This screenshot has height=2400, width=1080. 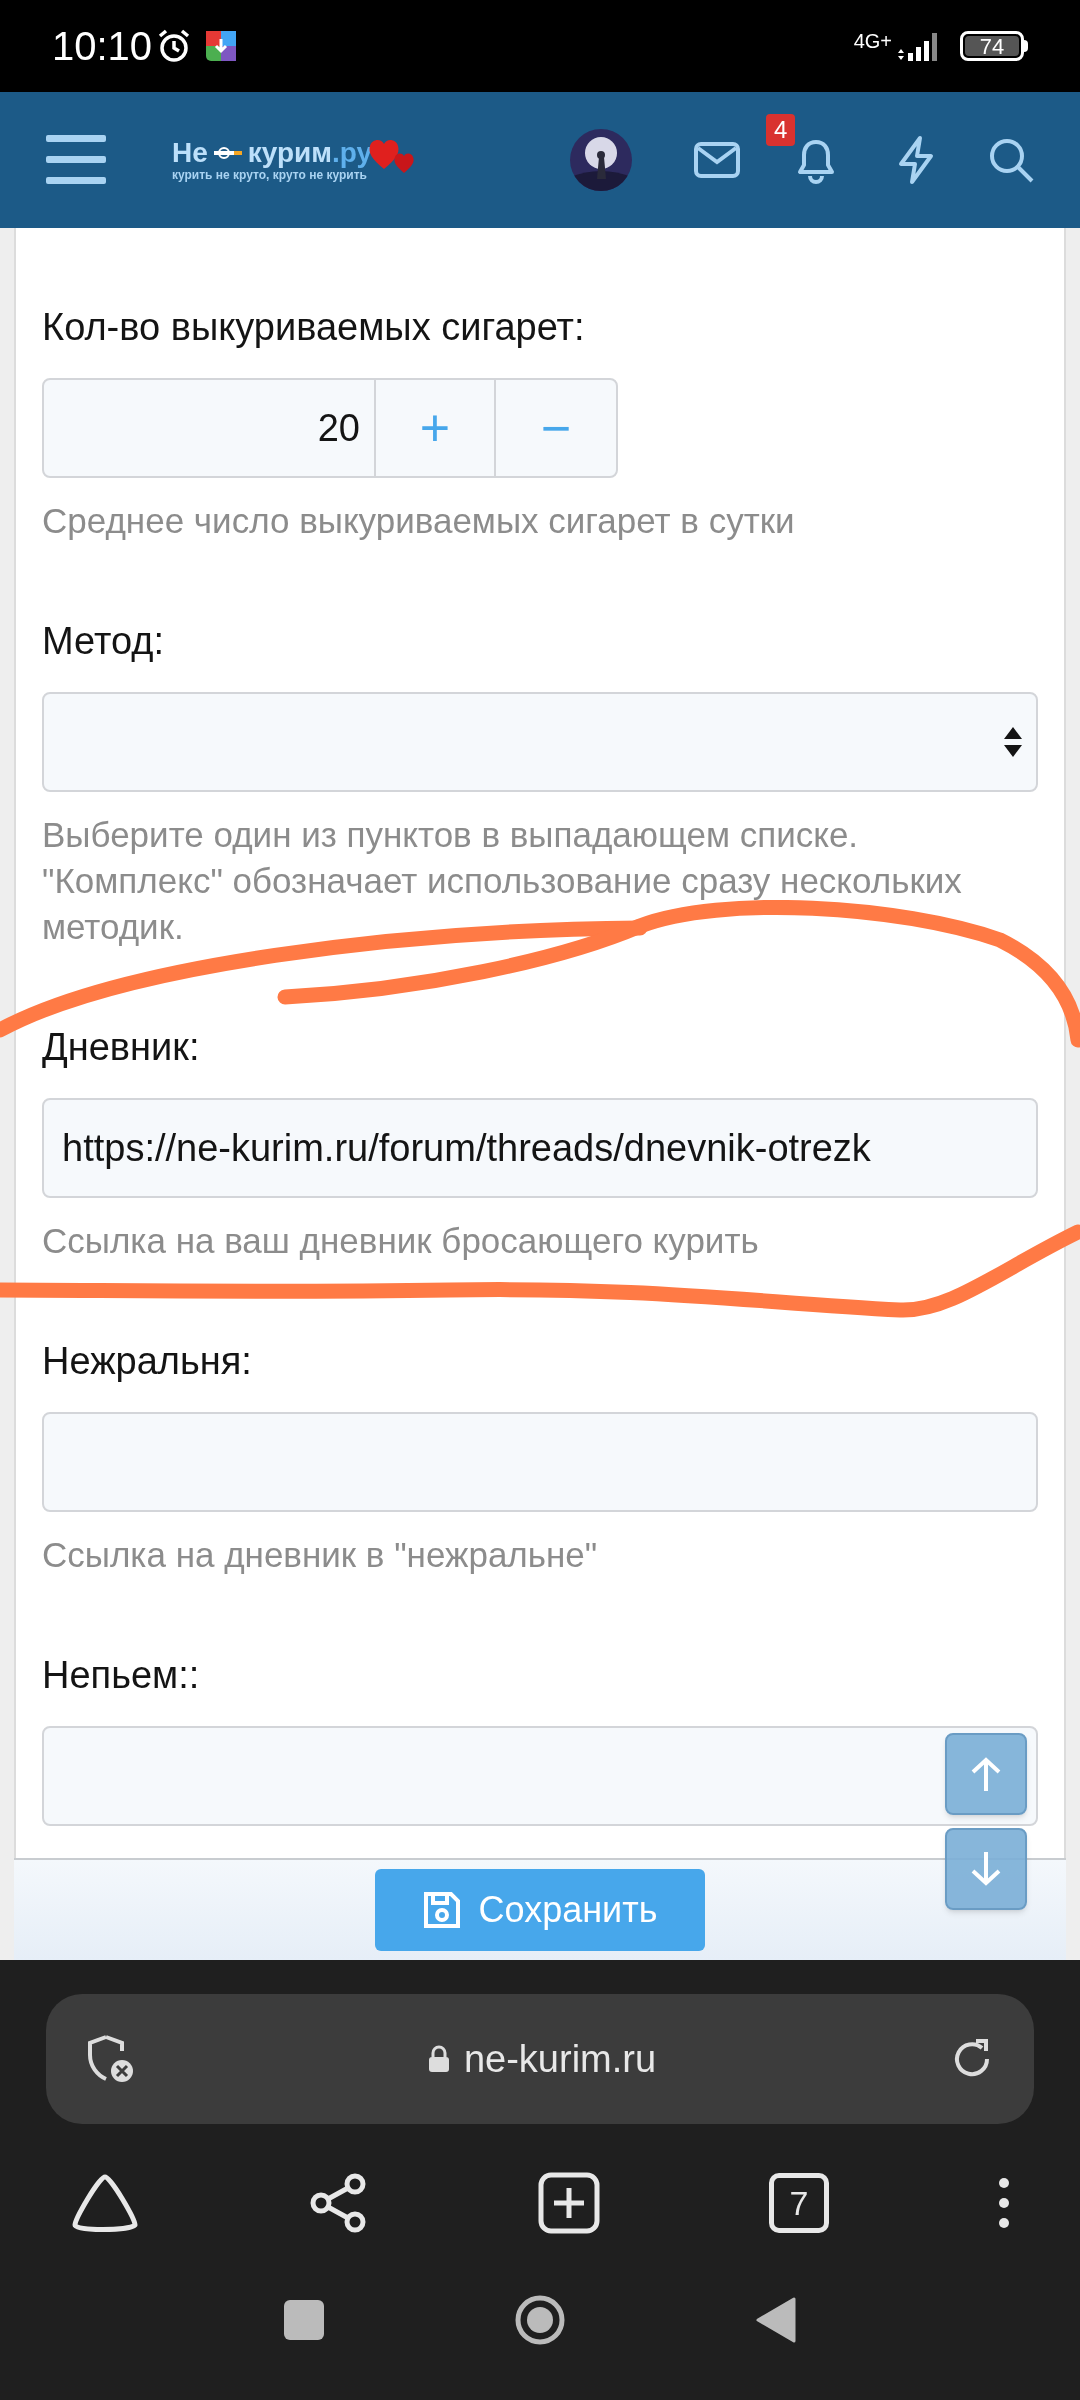 I want to click on url-text: ne-kurim.ru, so click(x=560, y=2059).